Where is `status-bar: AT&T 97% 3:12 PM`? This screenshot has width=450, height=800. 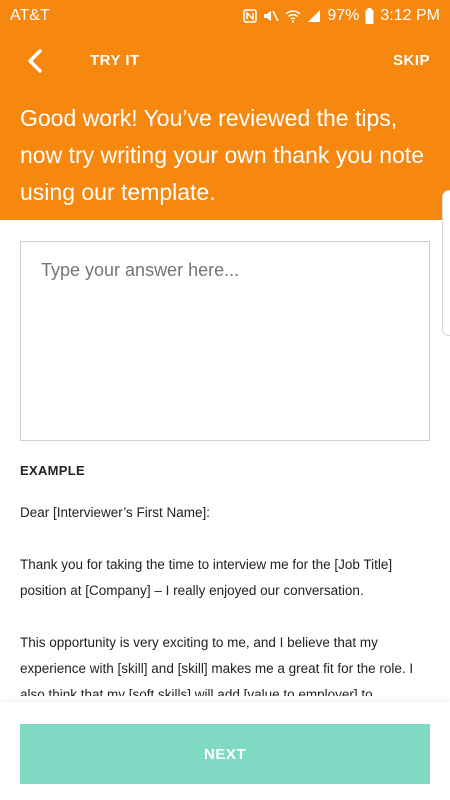
status-bar: AT&T 97% 3:12 PM is located at coordinates (225, 16).